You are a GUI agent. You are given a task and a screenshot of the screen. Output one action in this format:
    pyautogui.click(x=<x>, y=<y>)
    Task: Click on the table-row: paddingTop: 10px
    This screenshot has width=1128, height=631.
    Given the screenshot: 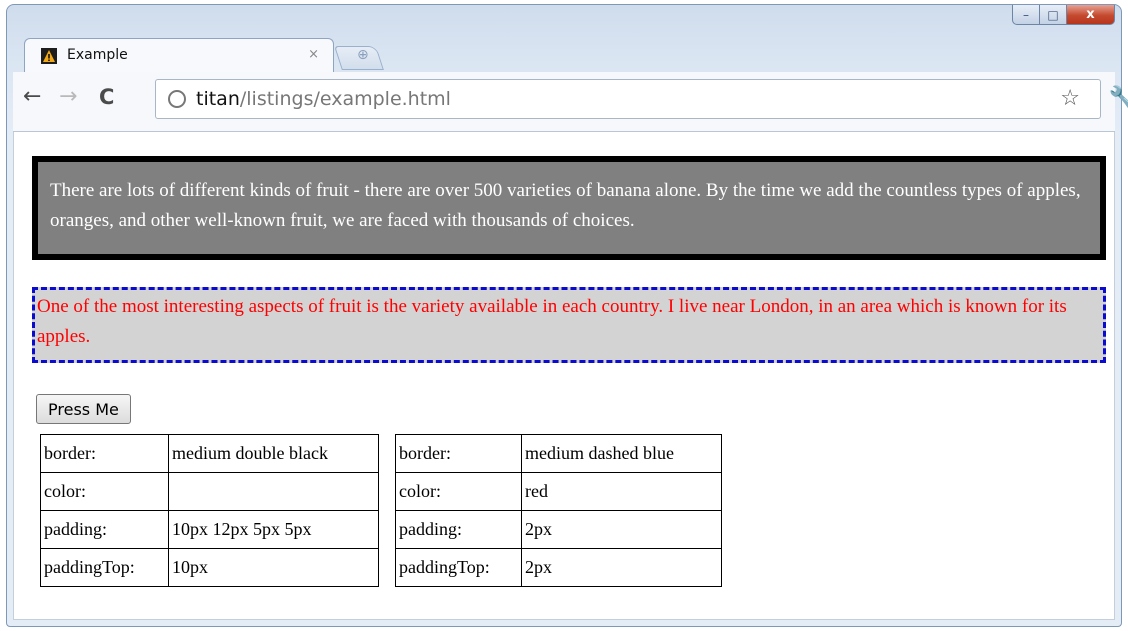 What is the action you would take?
    pyautogui.click(x=209, y=567)
    